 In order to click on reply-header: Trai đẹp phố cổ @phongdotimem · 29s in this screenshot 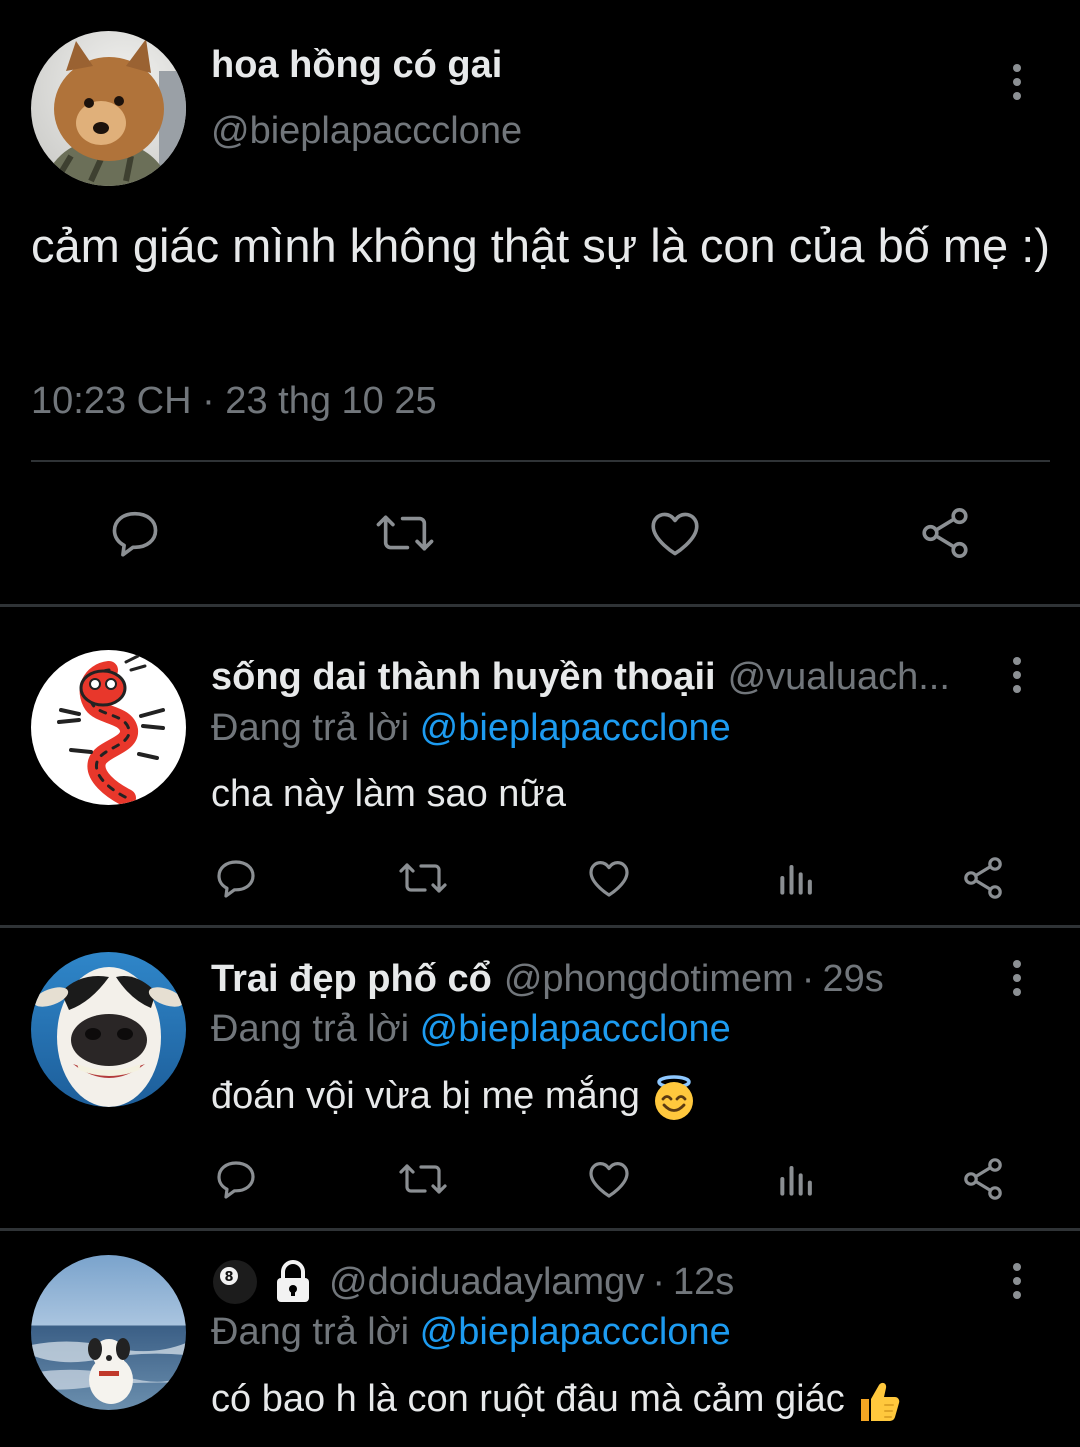, I will do `click(547, 979)`.